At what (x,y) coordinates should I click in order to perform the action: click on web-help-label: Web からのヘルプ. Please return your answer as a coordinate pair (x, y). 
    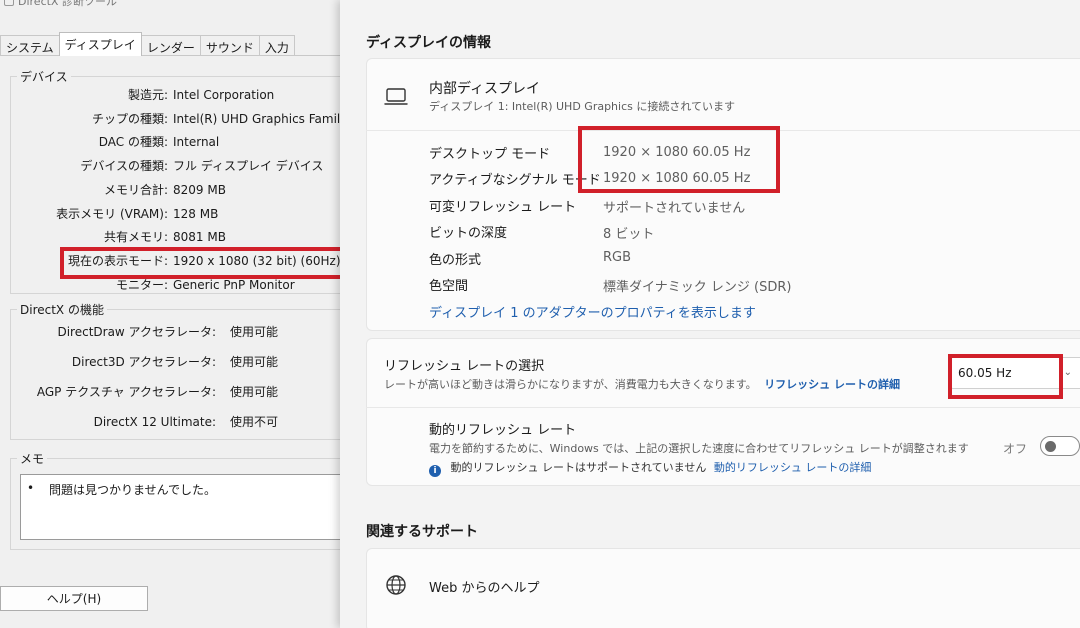
    Looking at the image, I should click on (484, 586).